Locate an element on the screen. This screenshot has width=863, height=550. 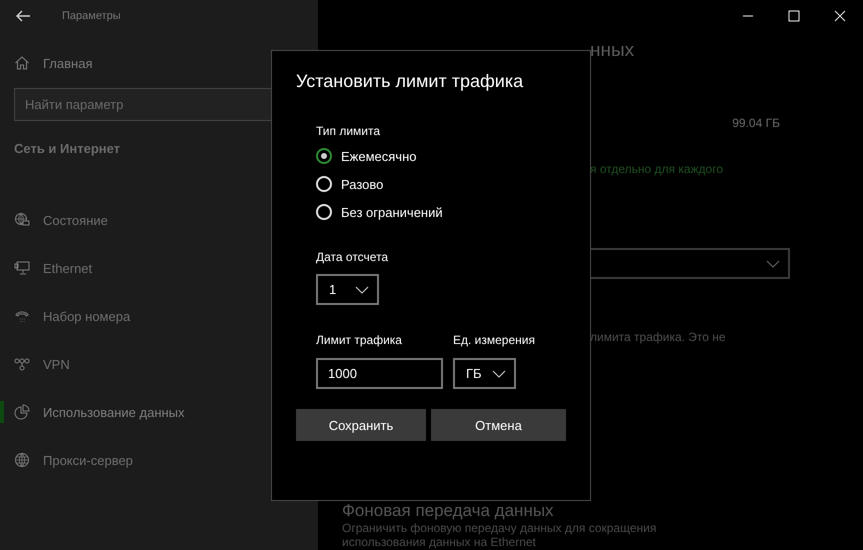
monitor-icon is located at coordinates (22, 268).